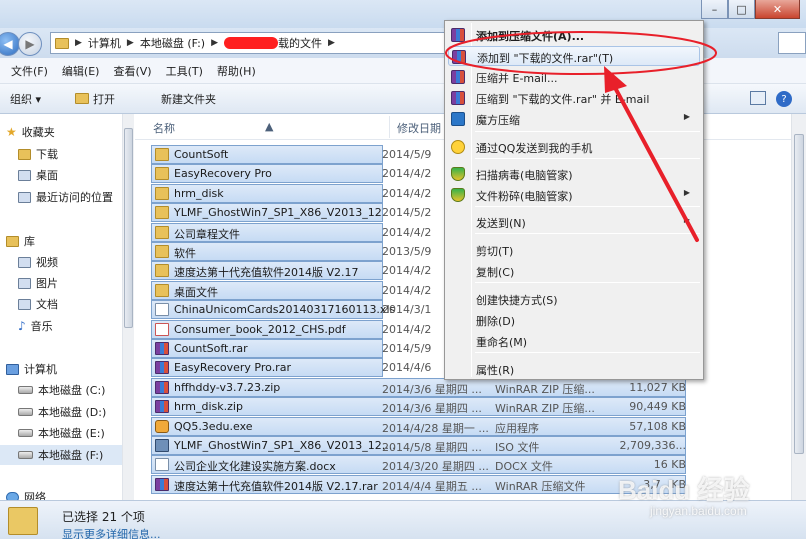 The height and width of the screenshot is (539, 806). What do you see at coordinates (389, 127) in the screenshot?
I see `column-divider` at bounding box center [389, 127].